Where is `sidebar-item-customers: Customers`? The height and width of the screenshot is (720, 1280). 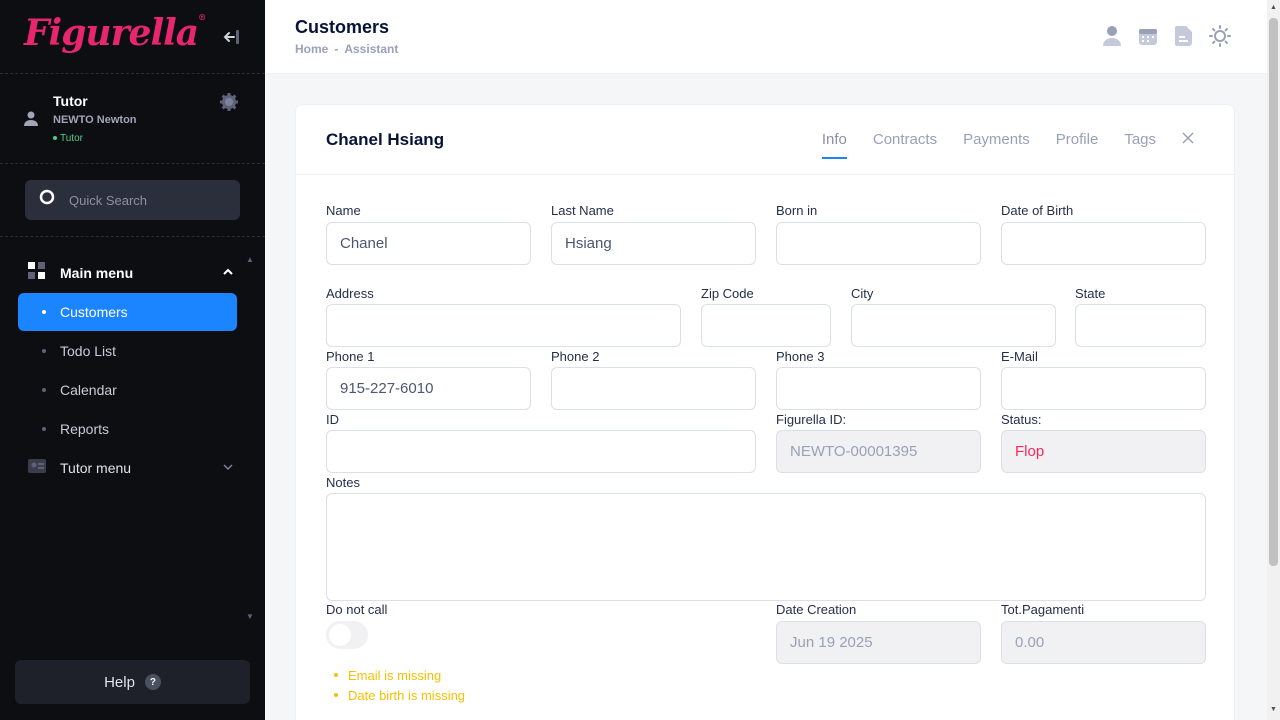 sidebar-item-customers: Customers is located at coordinates (127, 312).